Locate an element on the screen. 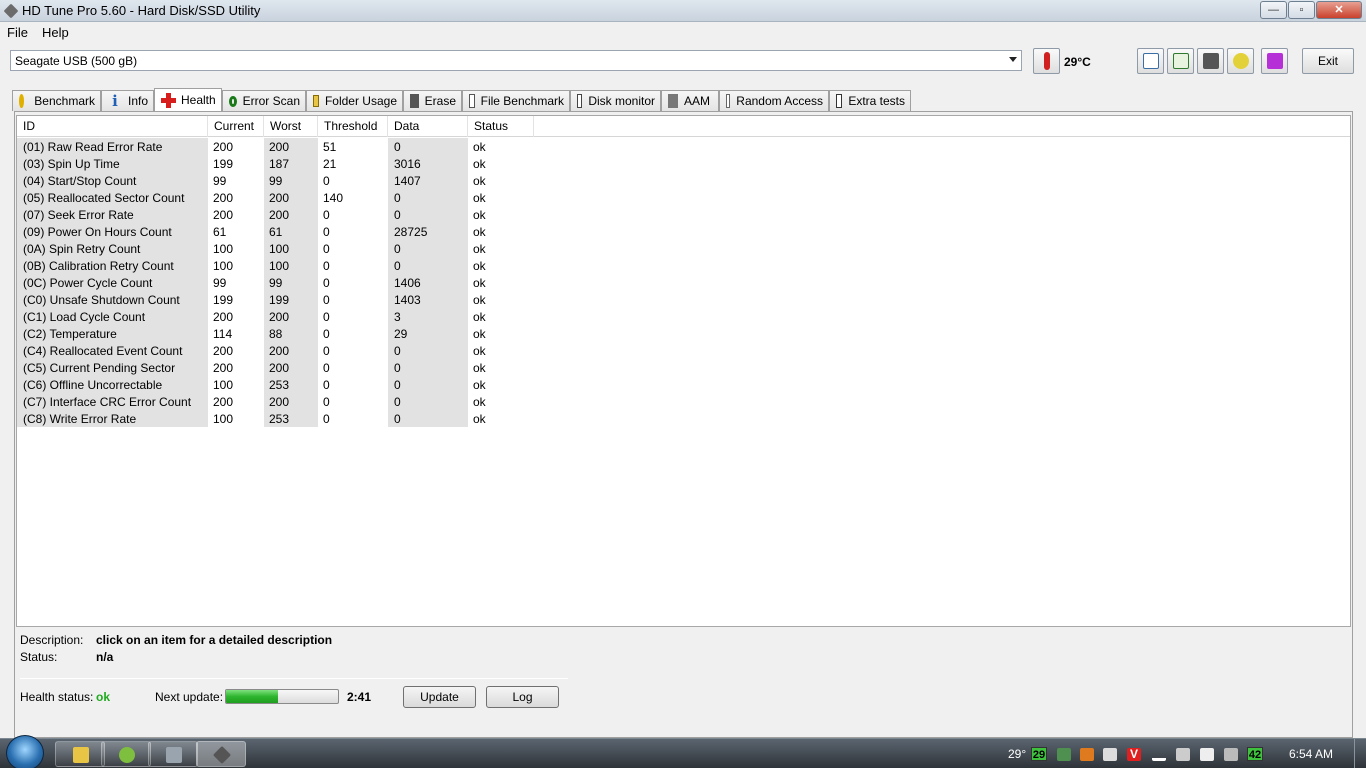 This screenshot has height=768, width=1366. cell-data: 1403 is located at coordinates (407, 300).